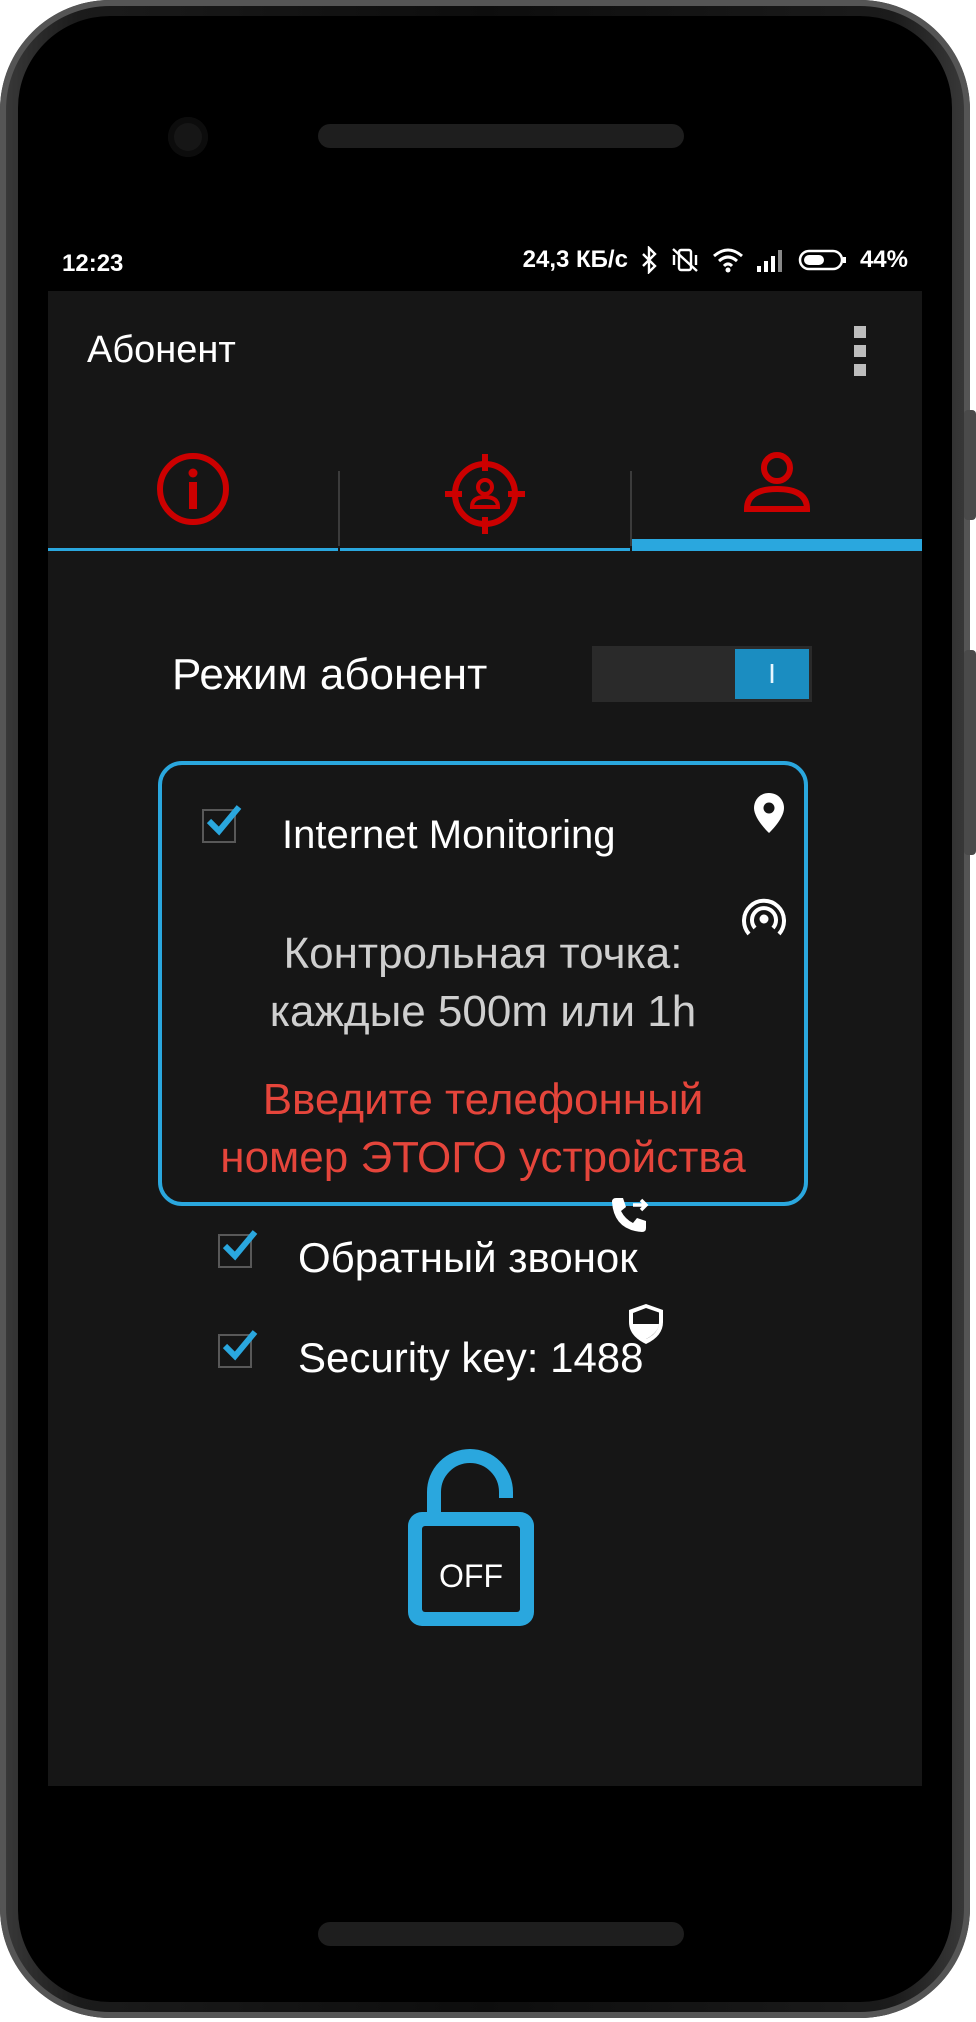 The width and height of the screenshot is (976, 2022). What do you see at coordinates (630, 1216) in the screenshot?
I see `call-forward-icon` at bounding box center [630, 1216].